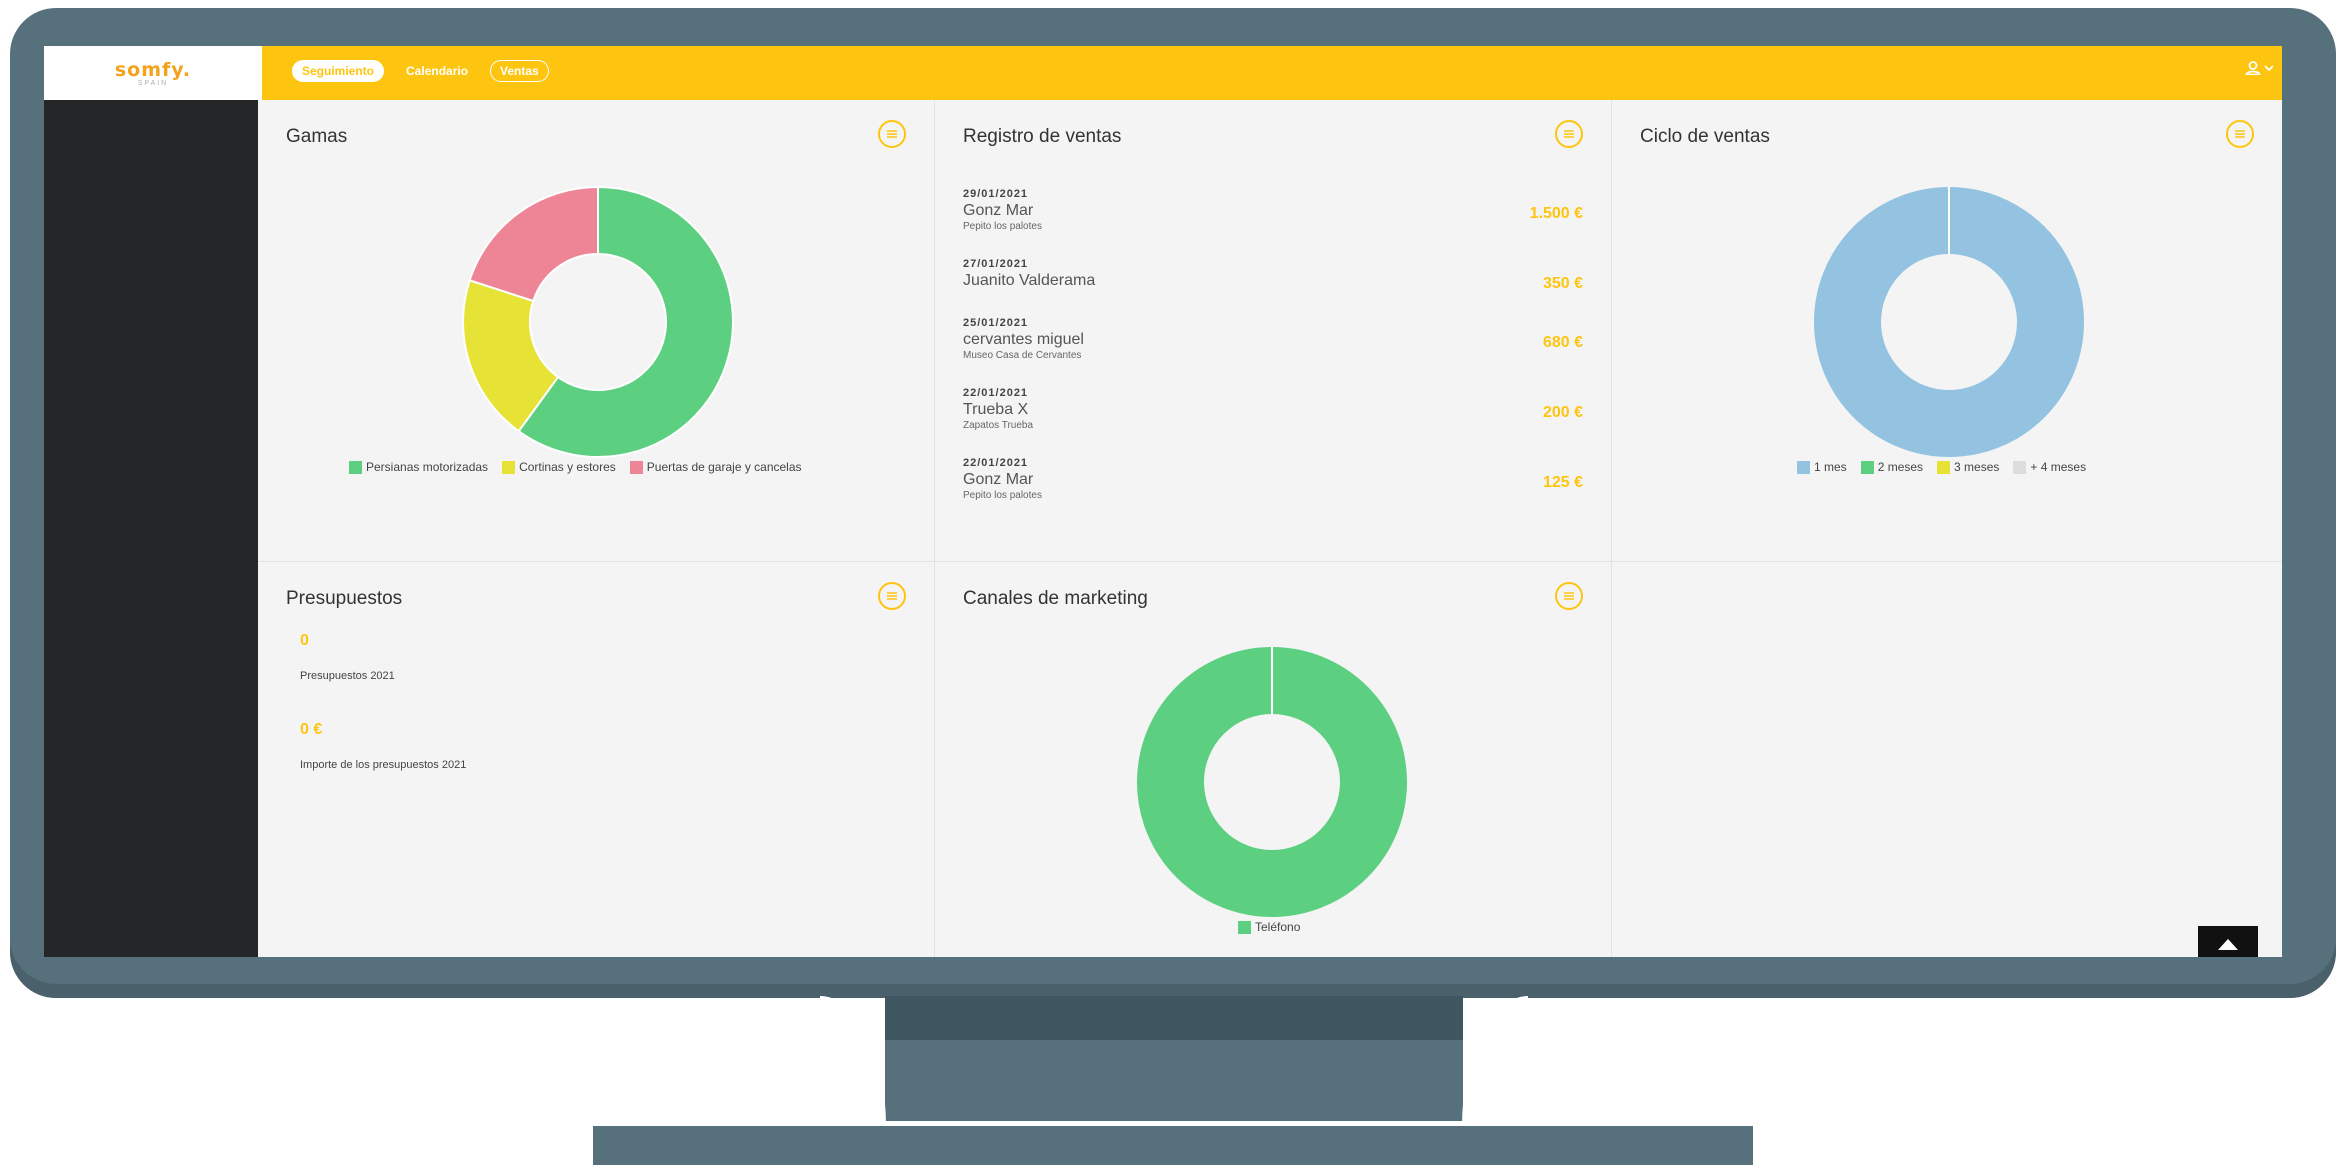 This screenshot has width=2346, height=1165. I want to click on sale-client: Trueba X, so click(996, 409).